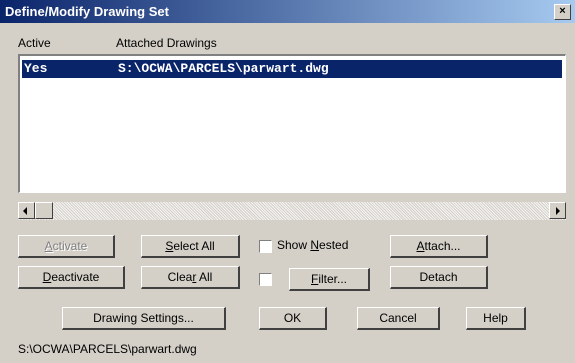 This screenshot has width=575, height=363. What do you see at coordinates (204, 277) in the screenshot?
I see `clear-all-label-end: All` at bounding box center [204, 277].